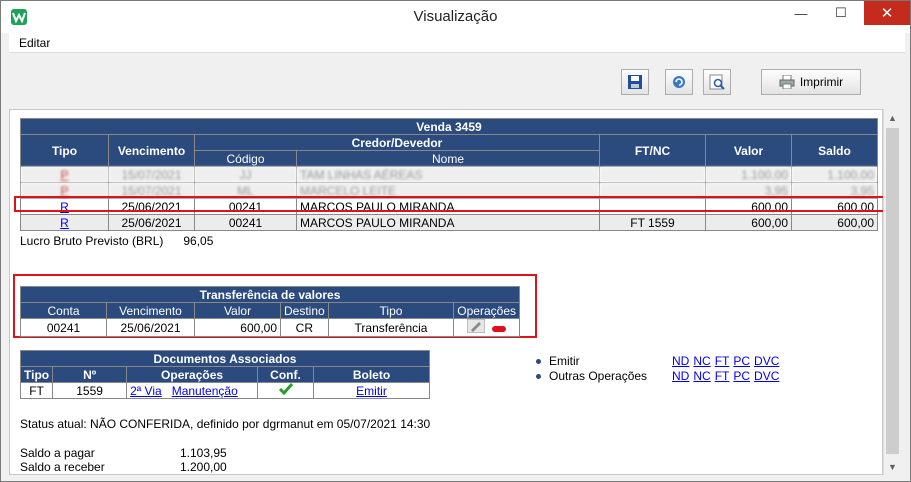  I want to click on pencil-icon, so click(476, 326).